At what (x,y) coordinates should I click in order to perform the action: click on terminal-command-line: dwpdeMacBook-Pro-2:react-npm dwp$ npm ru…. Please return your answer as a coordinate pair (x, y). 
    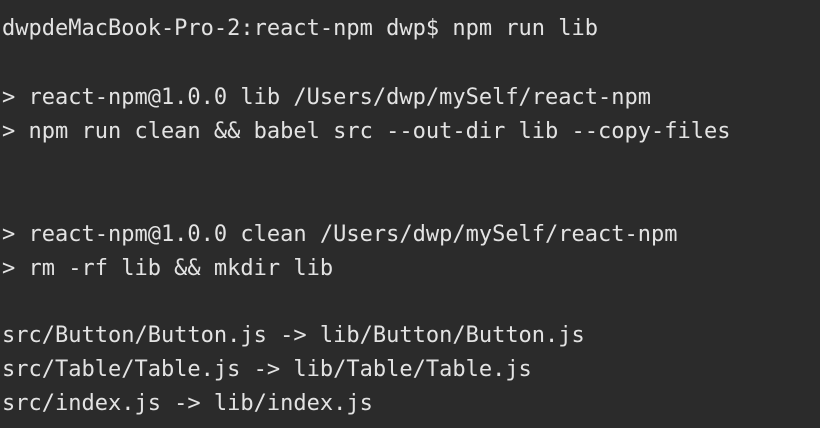
    Looking at the image, I should click on (300, 28).